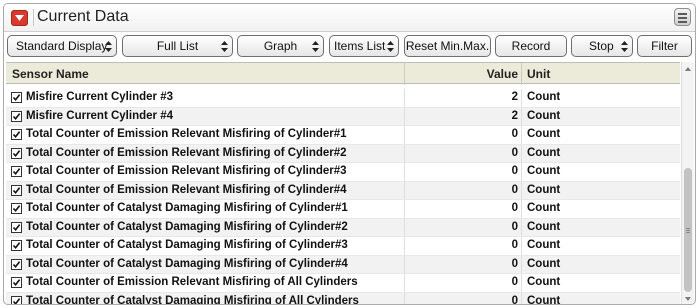 The width and height of the screenshot is (700, 308). I want to click on filter-label: Filter, so click(664, 46).